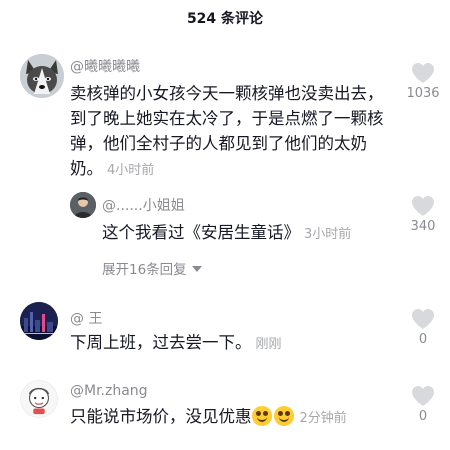  Describe the element at coordinates (268, 344) in the screenshot. I see `comment-time: 刚刚` at that location.